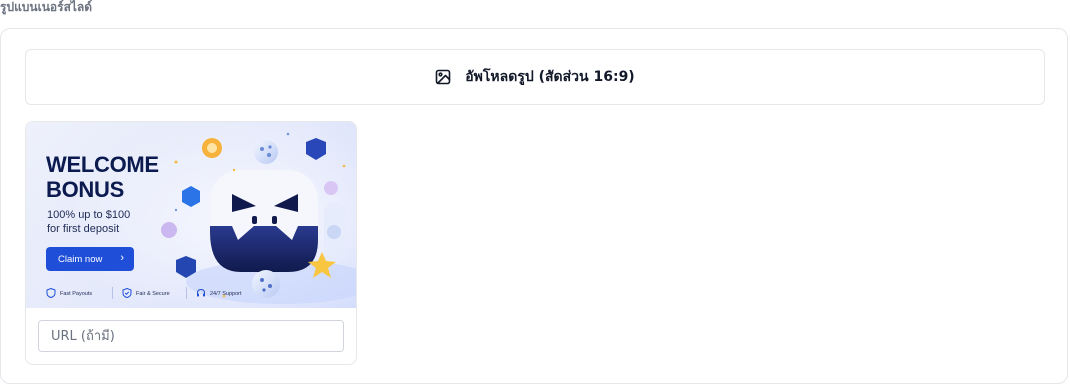  I want to click on section-title: รูปแบนเนอร์สไลด์, so click(46, 7).